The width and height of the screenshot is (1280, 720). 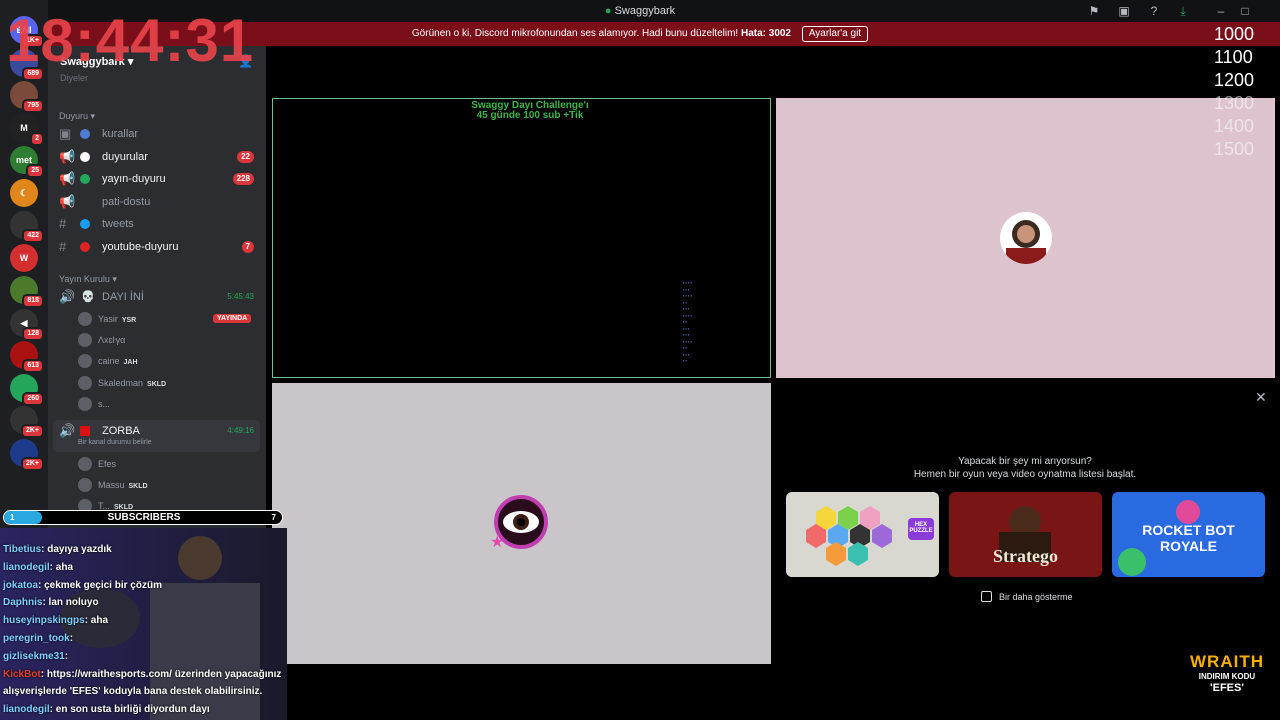 I want to click on voice-channel-timer: 5:45:43, so click(x=240, y=296).